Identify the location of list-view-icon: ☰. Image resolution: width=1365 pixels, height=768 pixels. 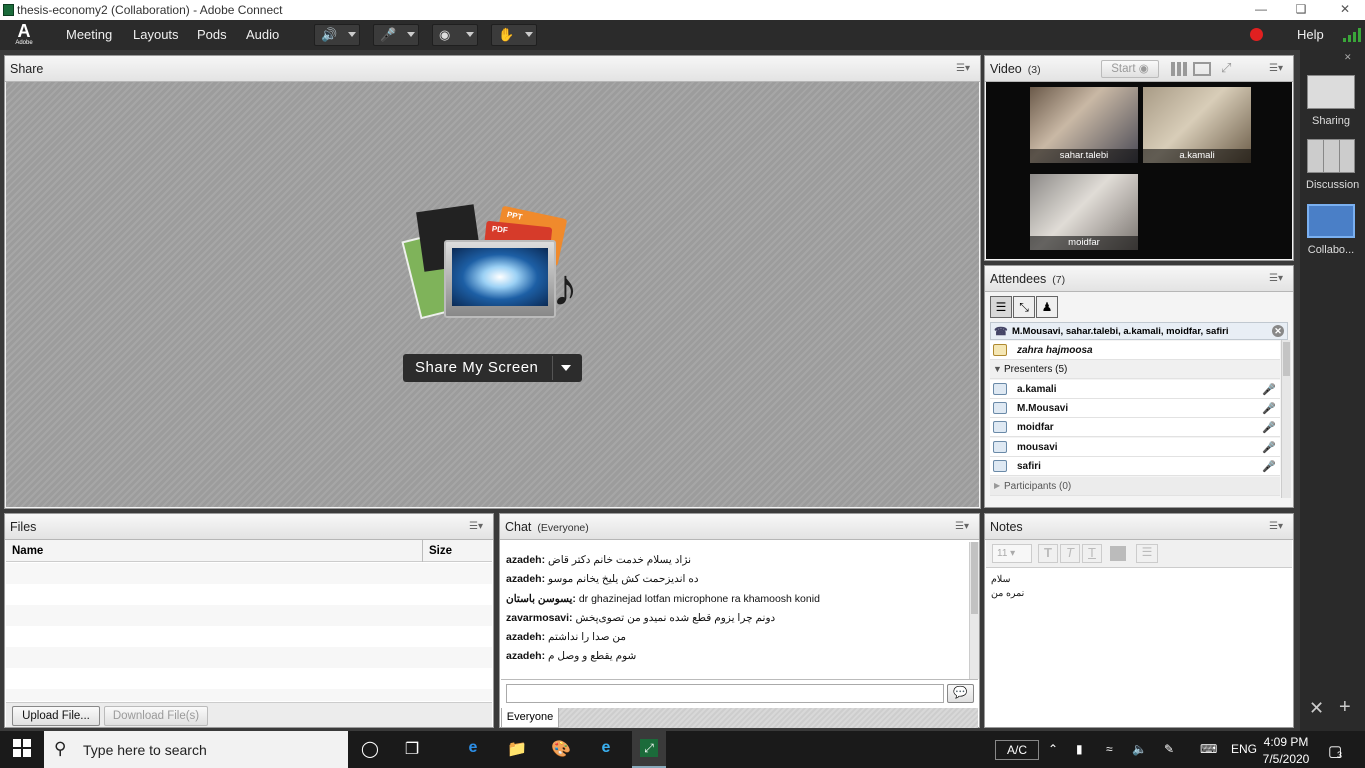
(1001, 307).